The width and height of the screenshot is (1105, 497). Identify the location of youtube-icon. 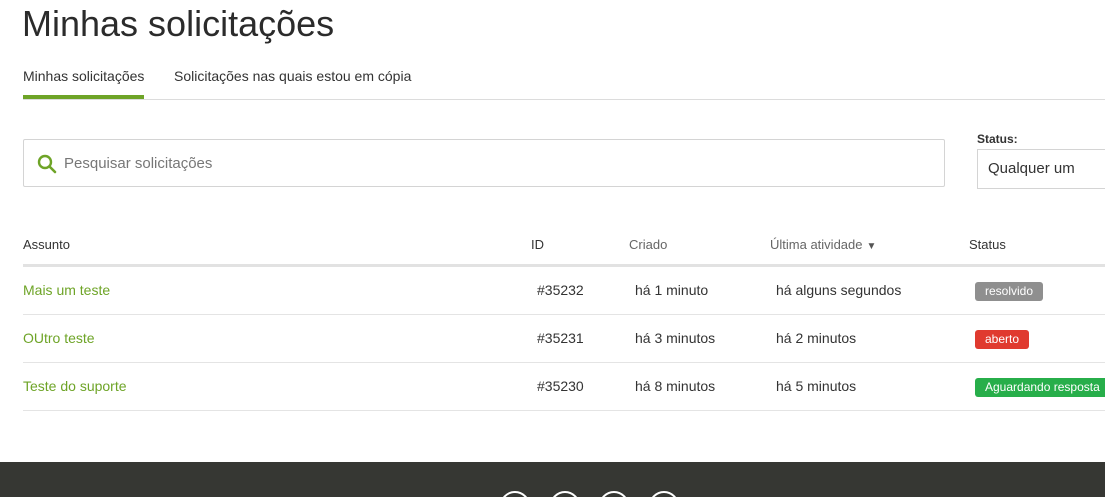
(664, 494).